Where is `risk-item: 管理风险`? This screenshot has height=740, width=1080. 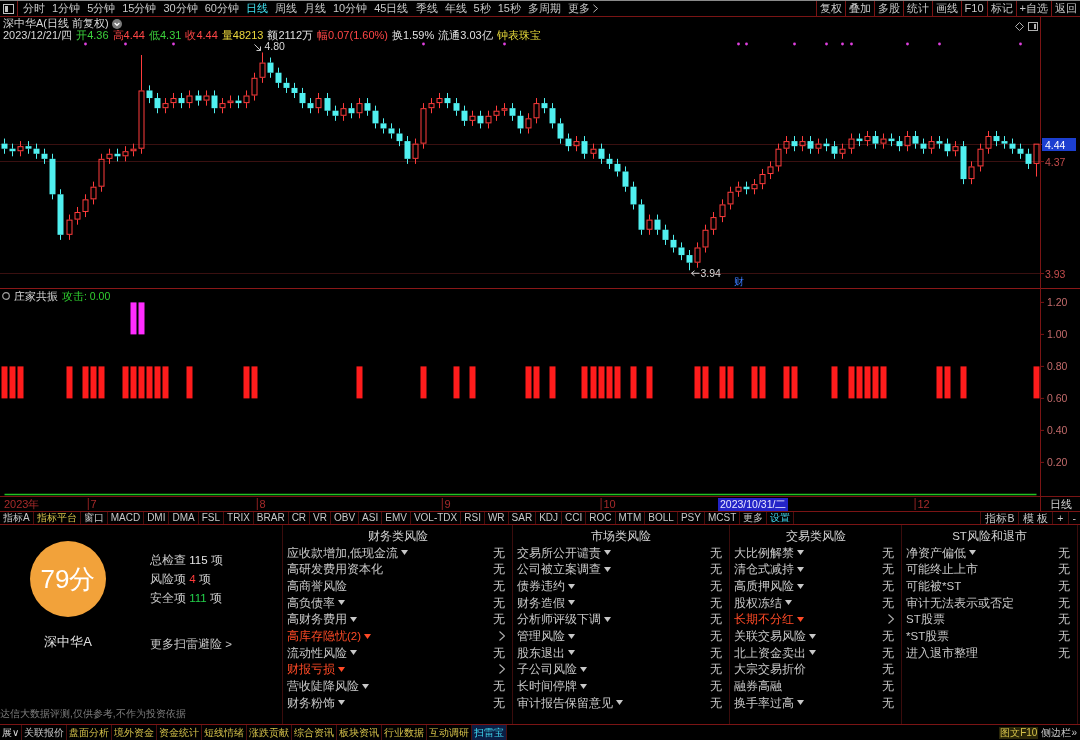
risk-item: 管理风险 is located at coordinates (546, 636).